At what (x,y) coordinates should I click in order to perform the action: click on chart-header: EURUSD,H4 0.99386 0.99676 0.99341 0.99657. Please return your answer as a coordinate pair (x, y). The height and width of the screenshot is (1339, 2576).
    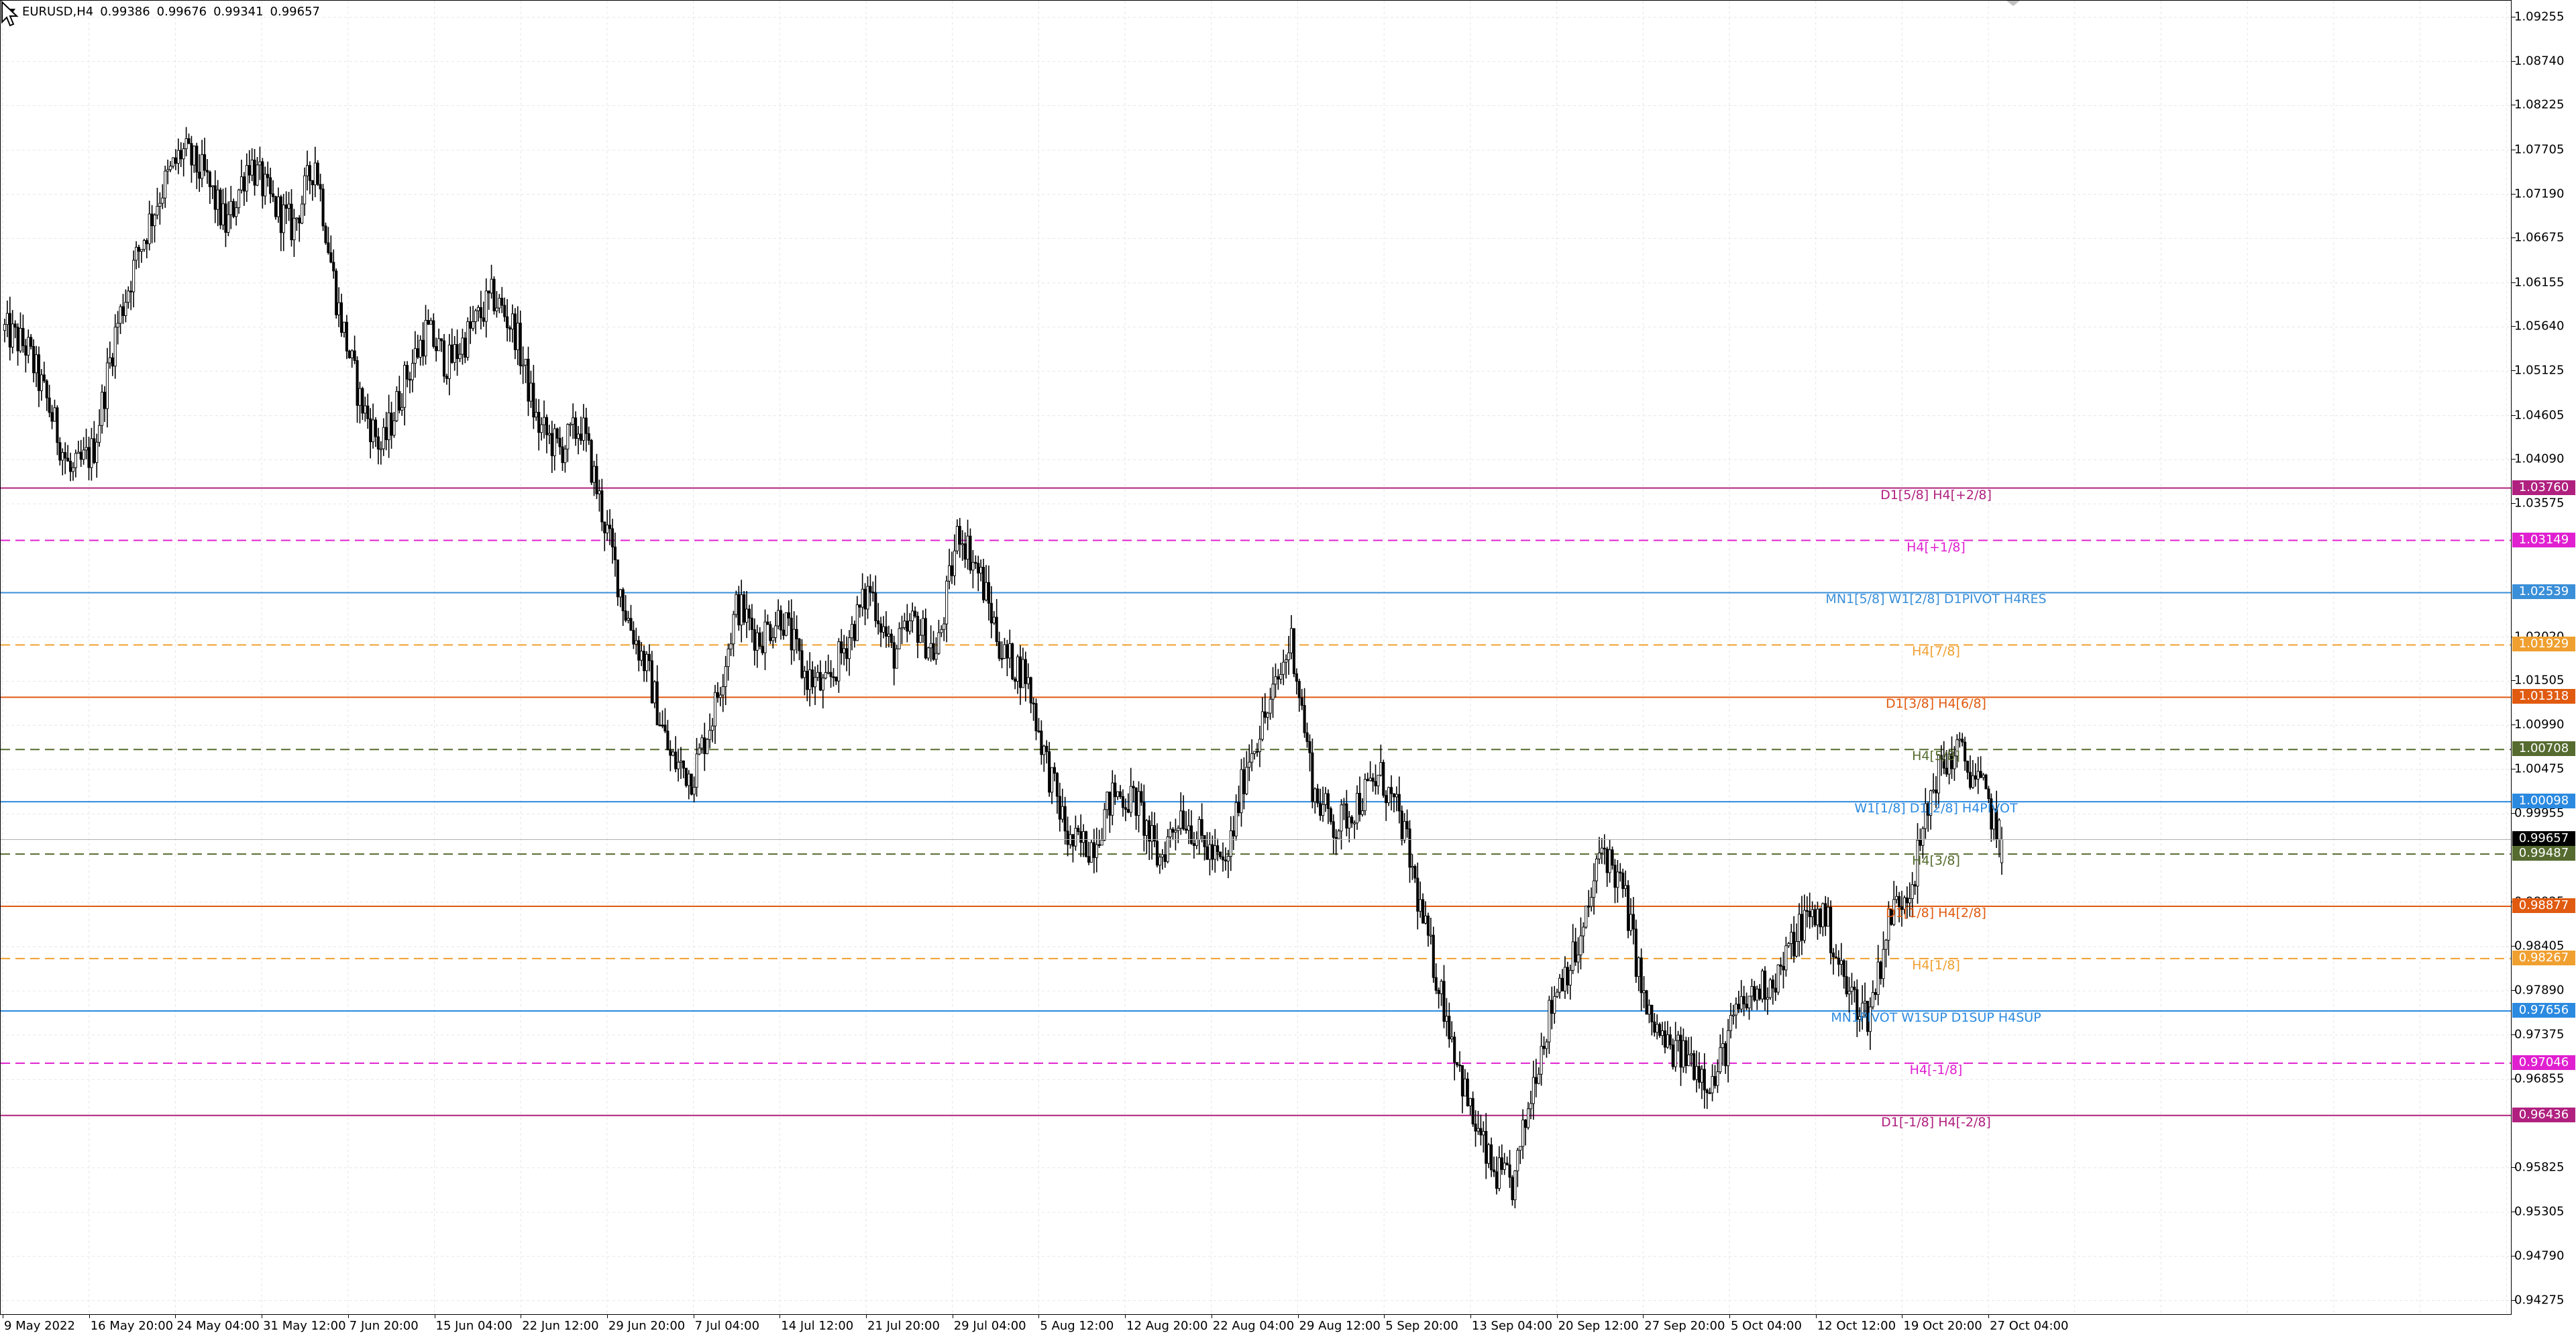
    Looking at the image, I should click on (166, 12).